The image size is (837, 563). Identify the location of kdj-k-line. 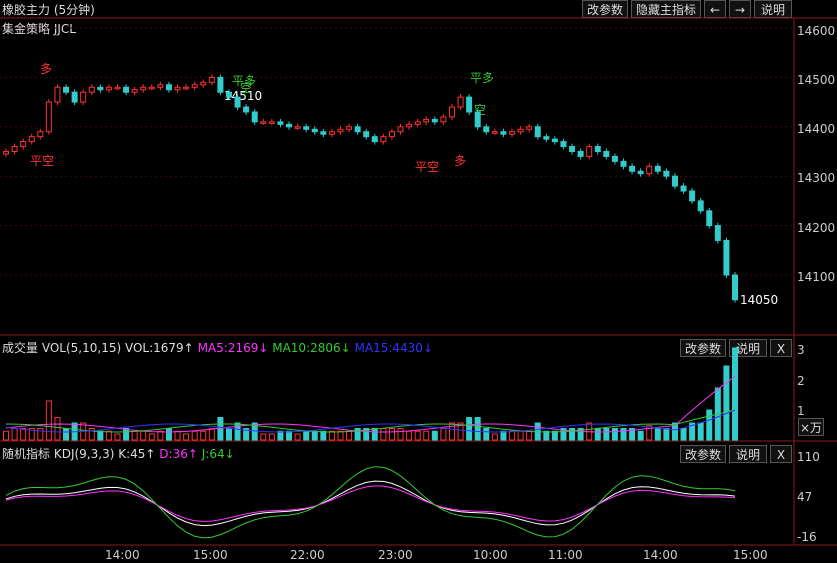
(370, 503).